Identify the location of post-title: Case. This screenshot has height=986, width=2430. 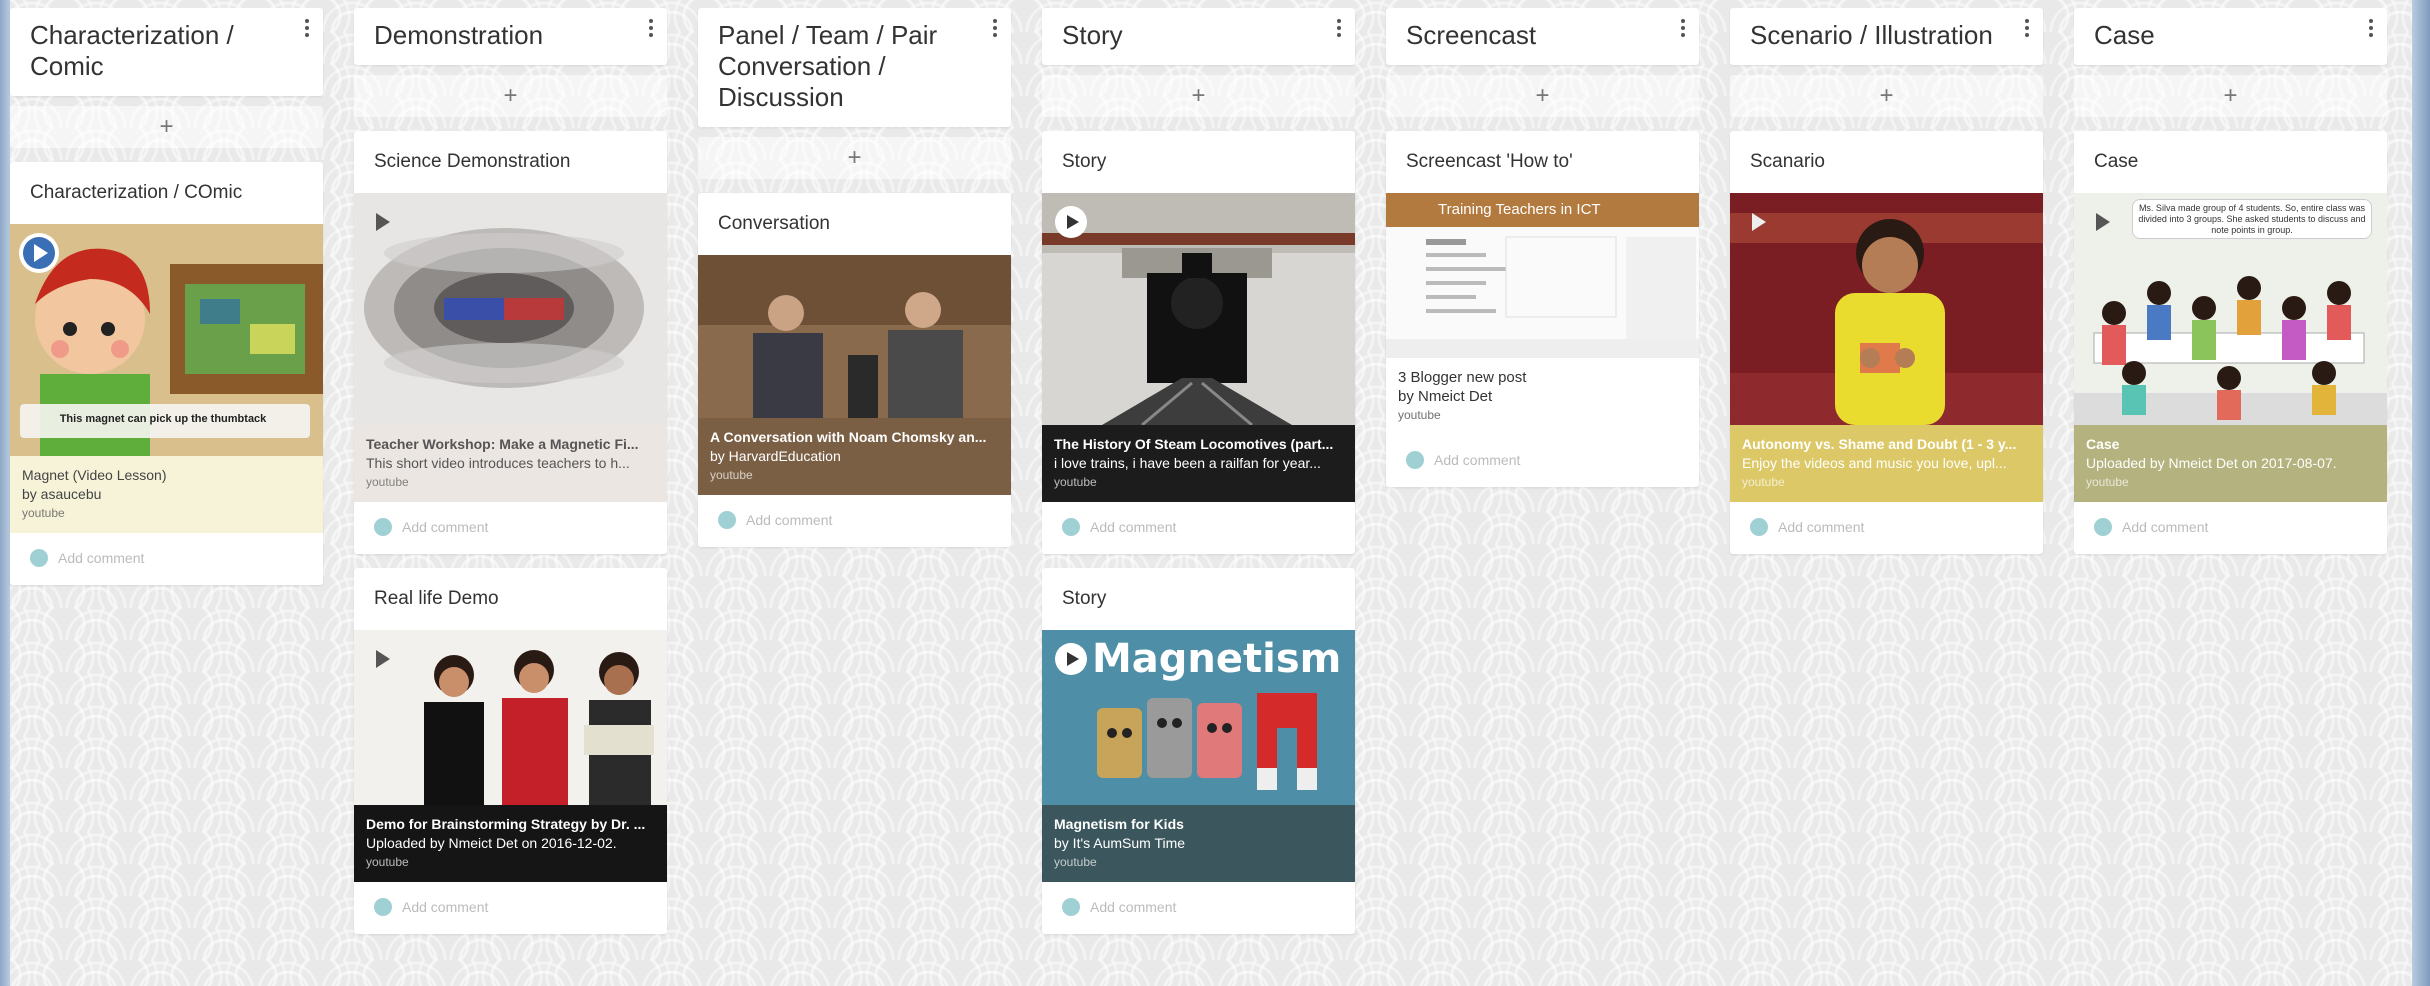
(2116, 161).